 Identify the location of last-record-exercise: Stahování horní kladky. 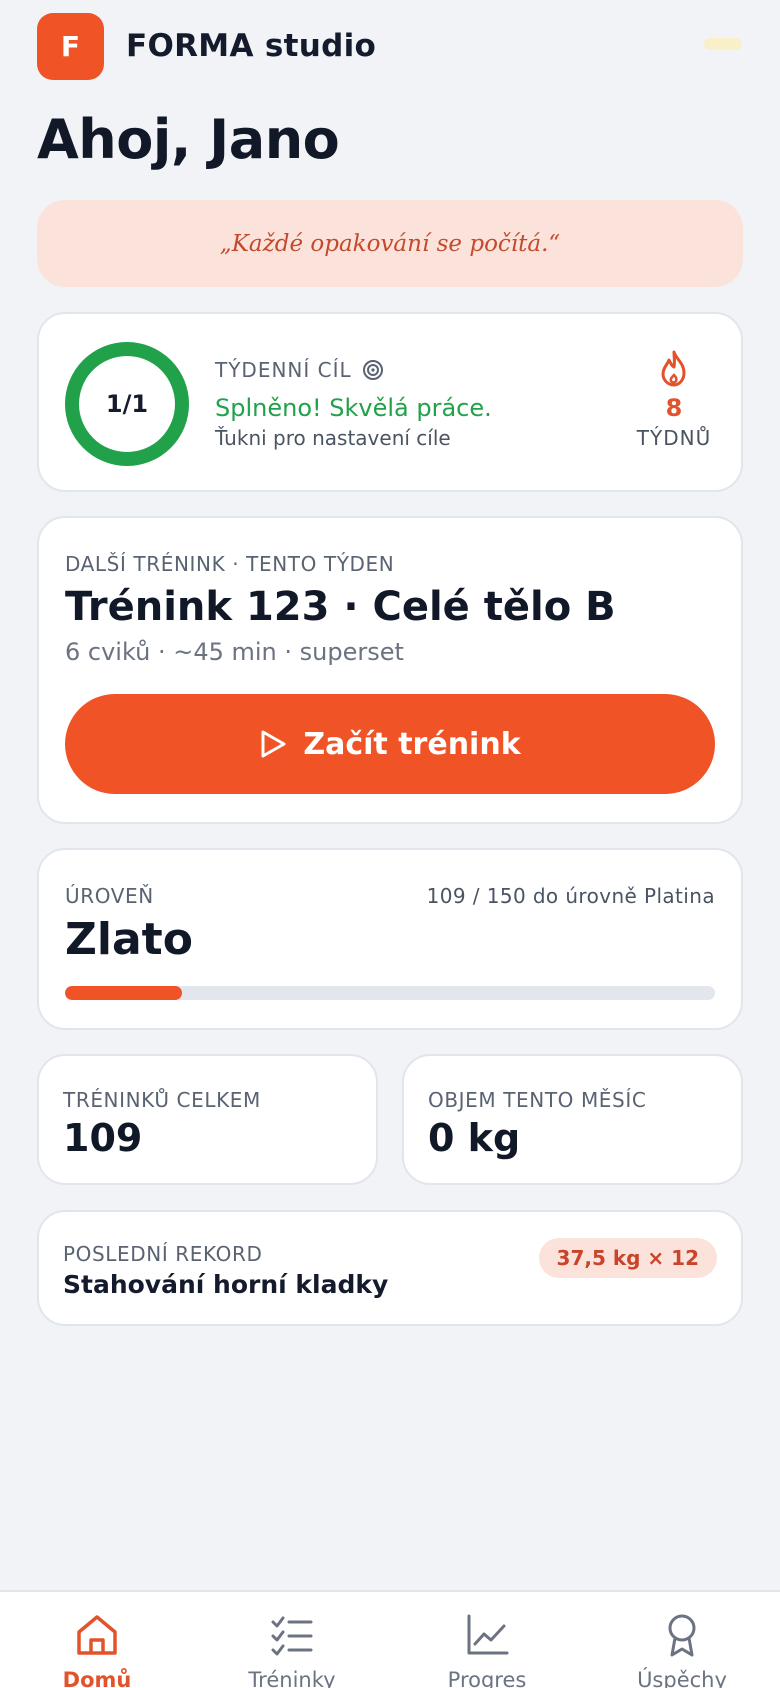
(226, 1284).